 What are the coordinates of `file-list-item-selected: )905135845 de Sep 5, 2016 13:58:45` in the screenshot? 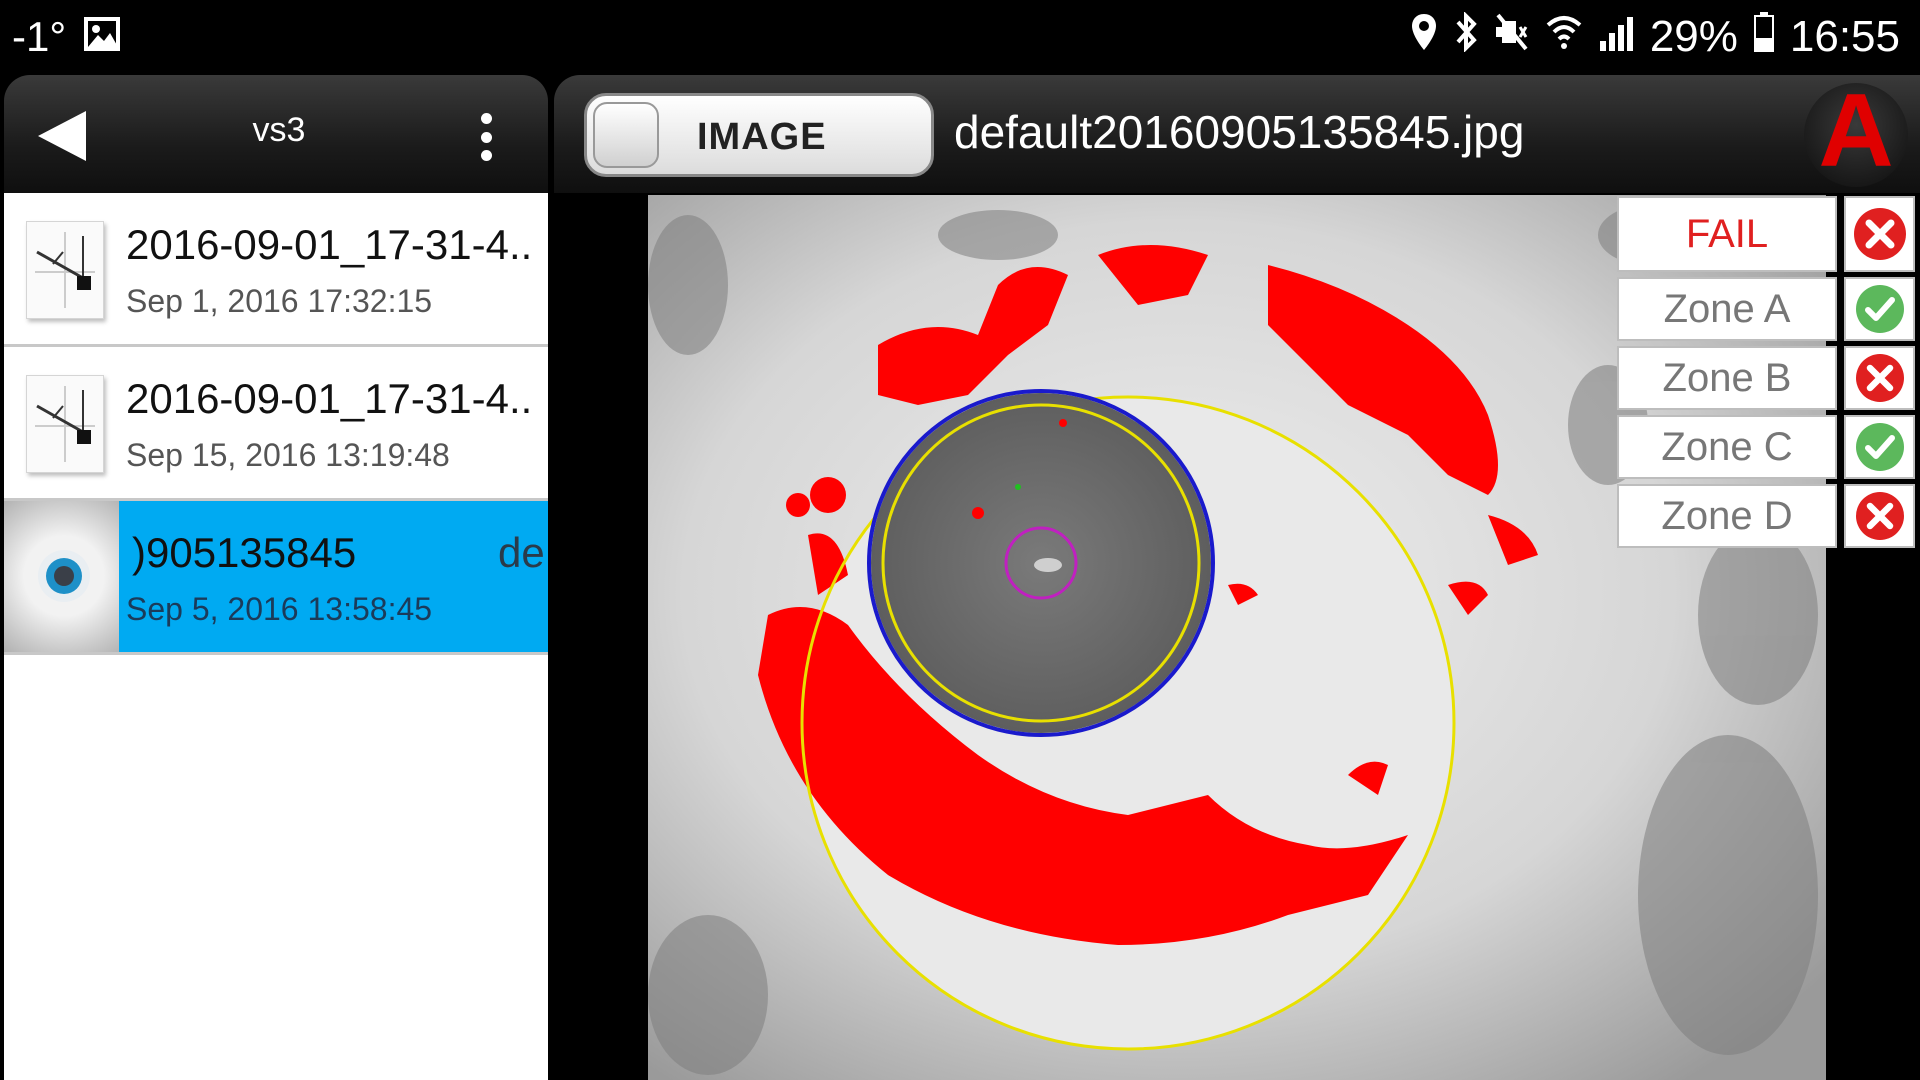 It's located at (276, 578).